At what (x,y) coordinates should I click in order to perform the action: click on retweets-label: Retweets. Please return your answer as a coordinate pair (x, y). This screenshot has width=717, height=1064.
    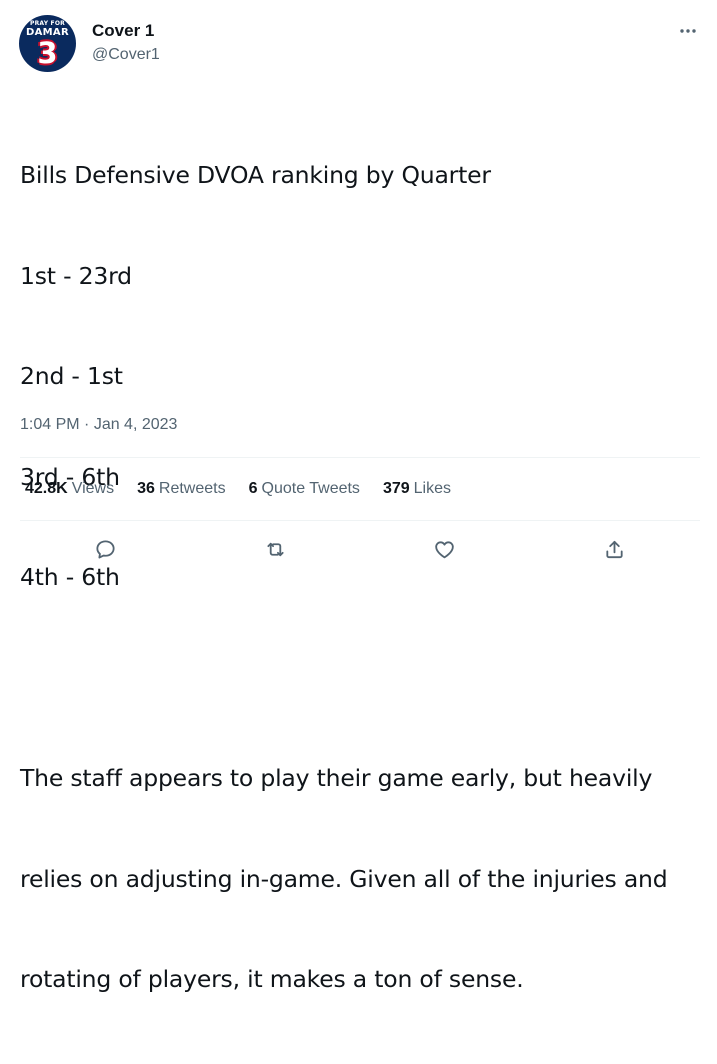
    Looking at the image, I should click on (192, 488).